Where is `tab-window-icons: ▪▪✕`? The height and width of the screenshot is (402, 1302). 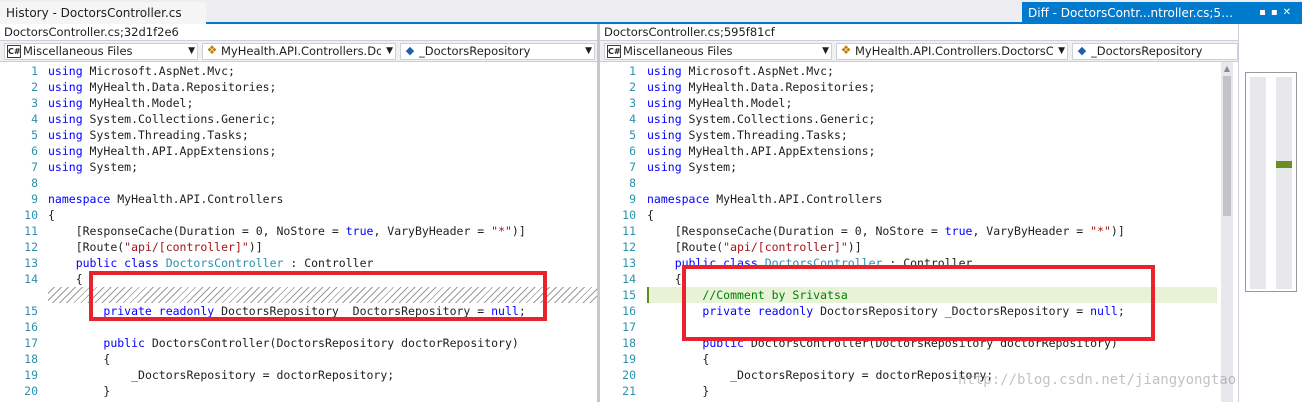 tab-window-icons: ▪▪✕ is located at coordinates (1277, 13).